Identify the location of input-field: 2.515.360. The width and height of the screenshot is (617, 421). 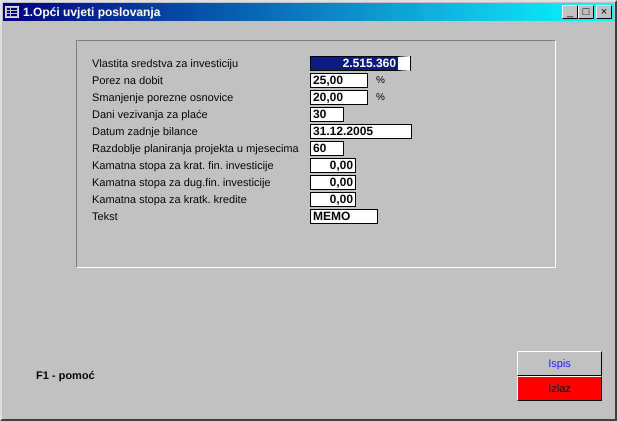
(360, 63).